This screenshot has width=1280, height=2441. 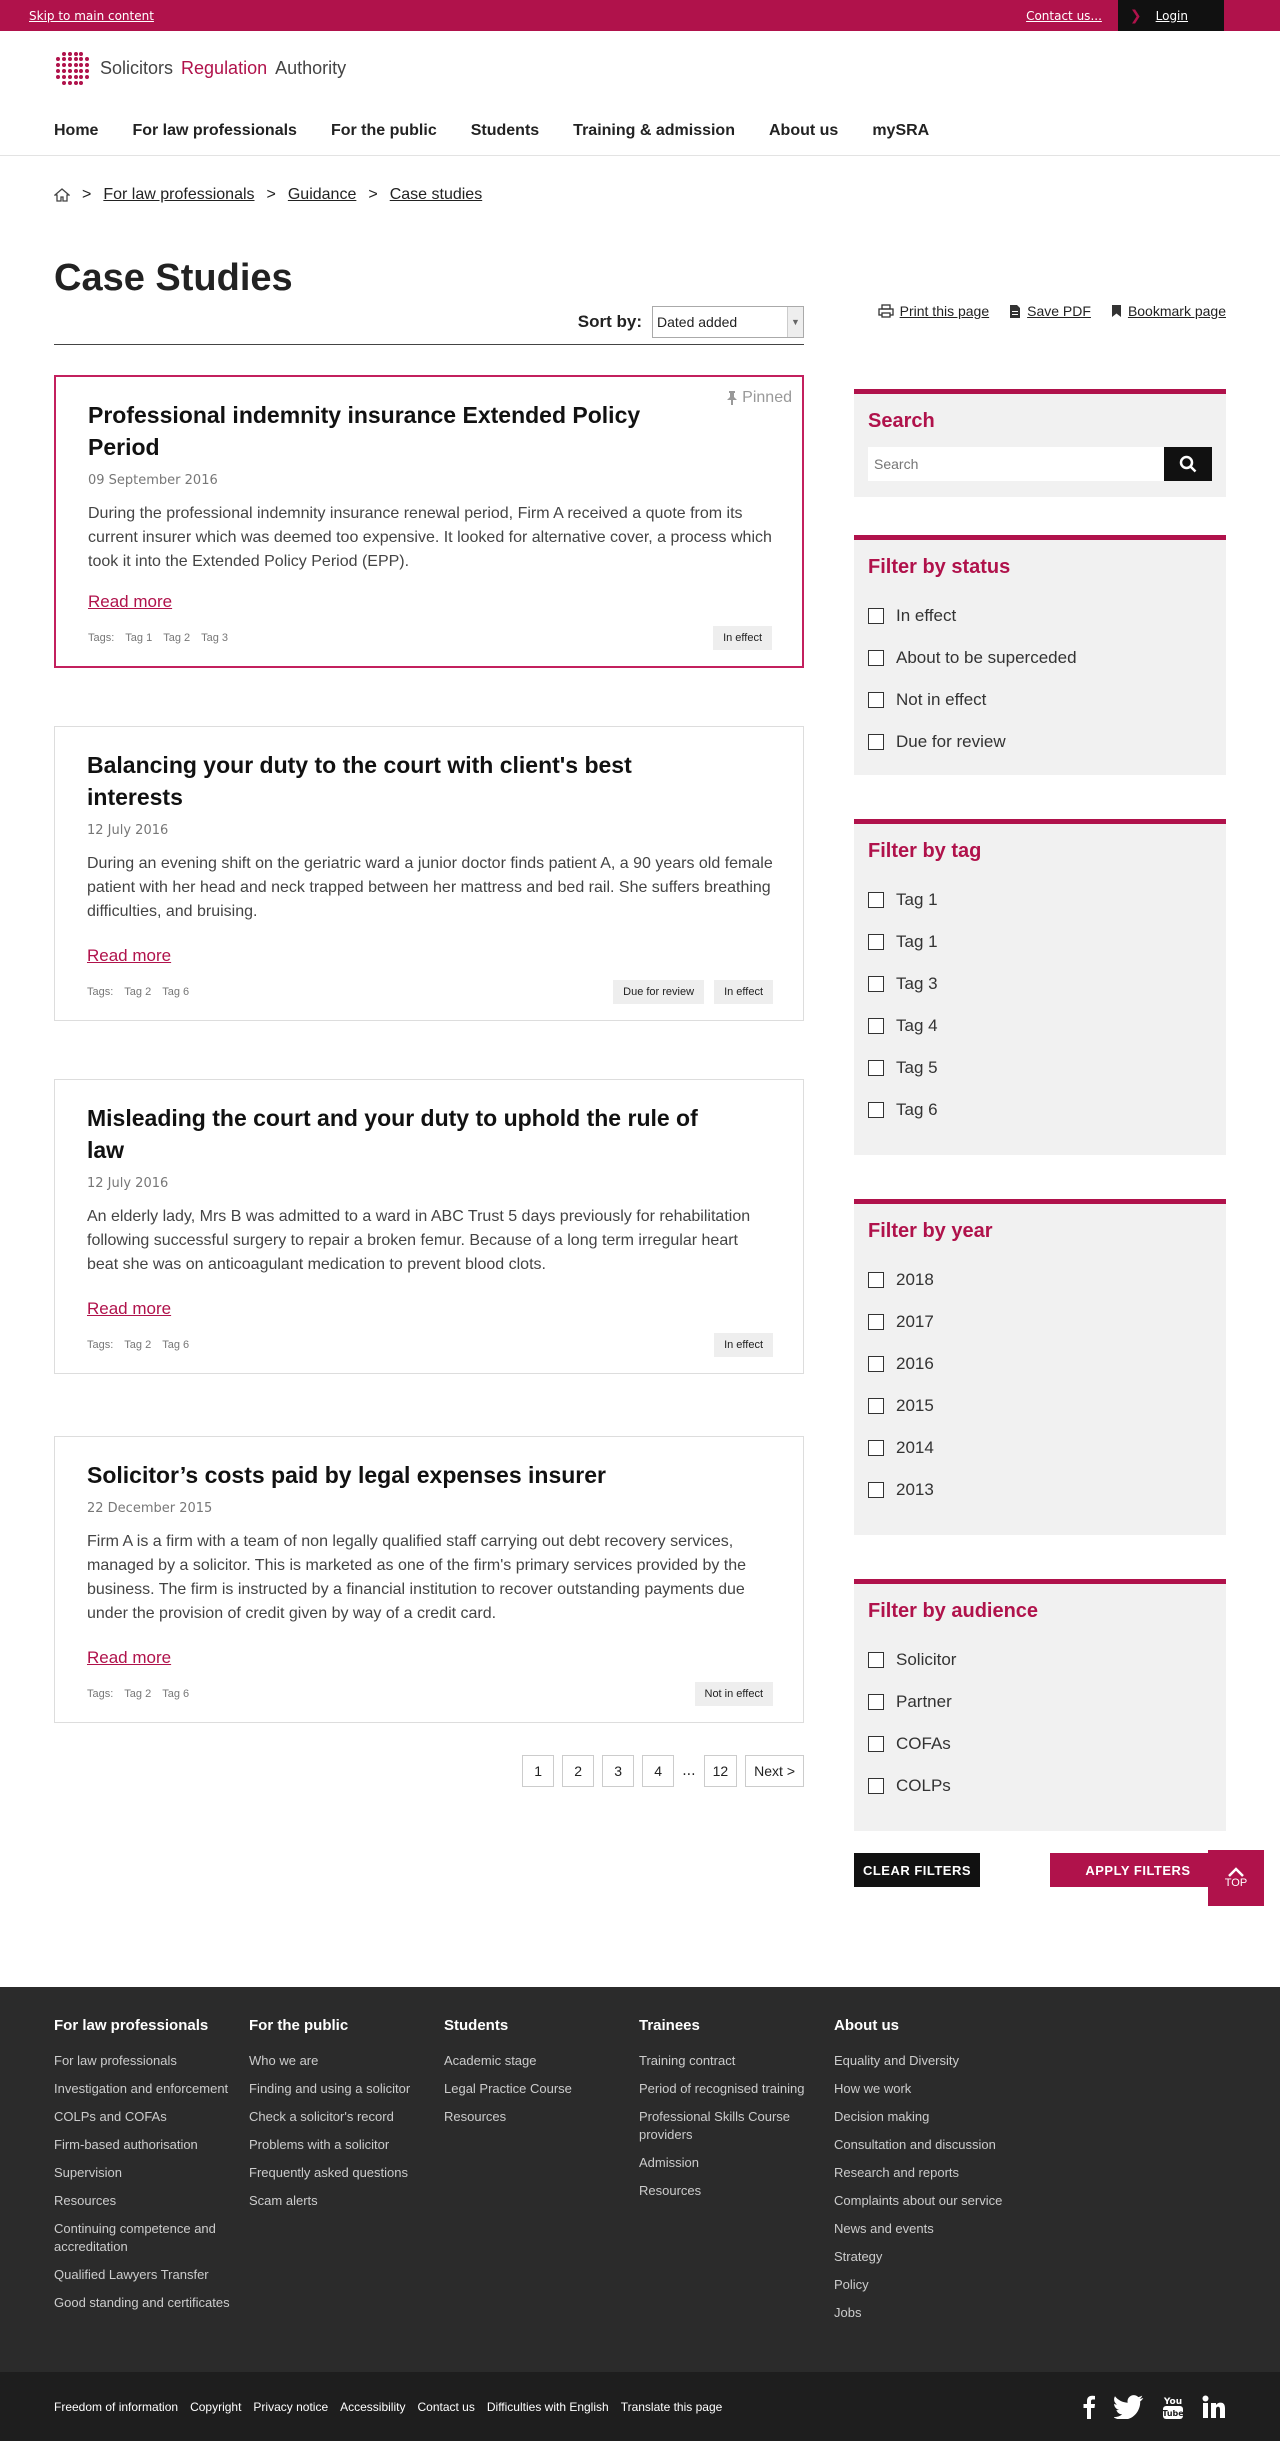 I want to click on next-page-button: Next >, so click(x=774, y=1771).